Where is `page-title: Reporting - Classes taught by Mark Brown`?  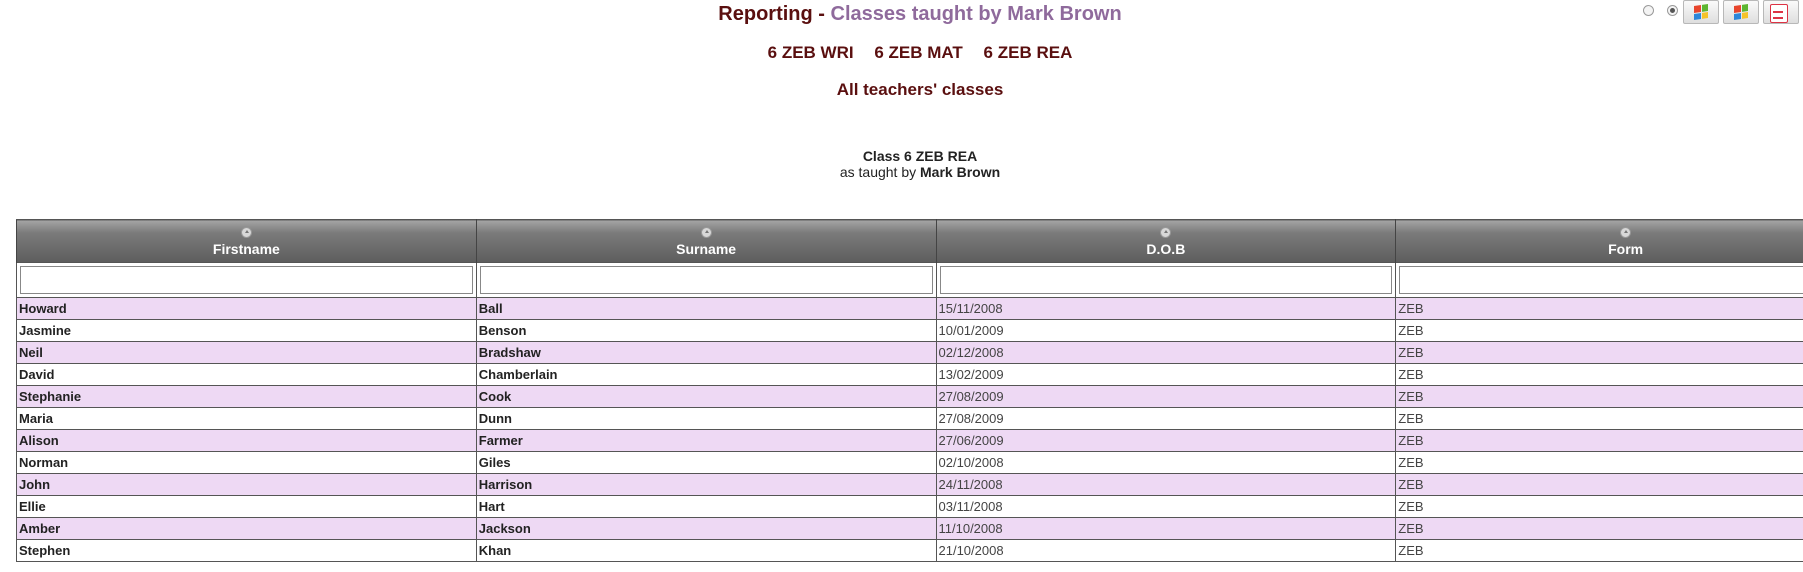 page-title: Reporting - Classes taught by Mark Brown is located at coordinates (901, 14).